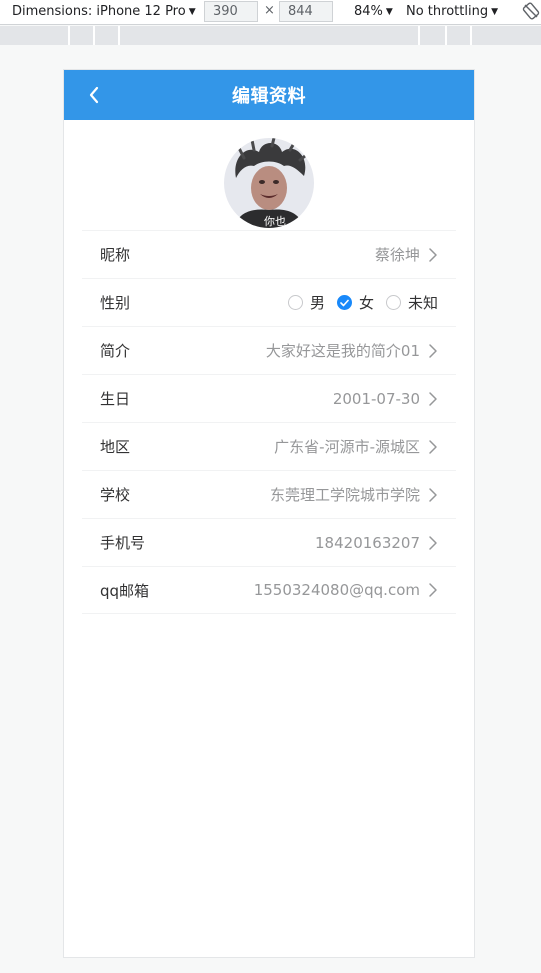 This screenshot has height=973, width=541. What do you see at coordinates (270, 35) in the screenshot?
I see `media-query-ruler` at bounding box center [270, 35].